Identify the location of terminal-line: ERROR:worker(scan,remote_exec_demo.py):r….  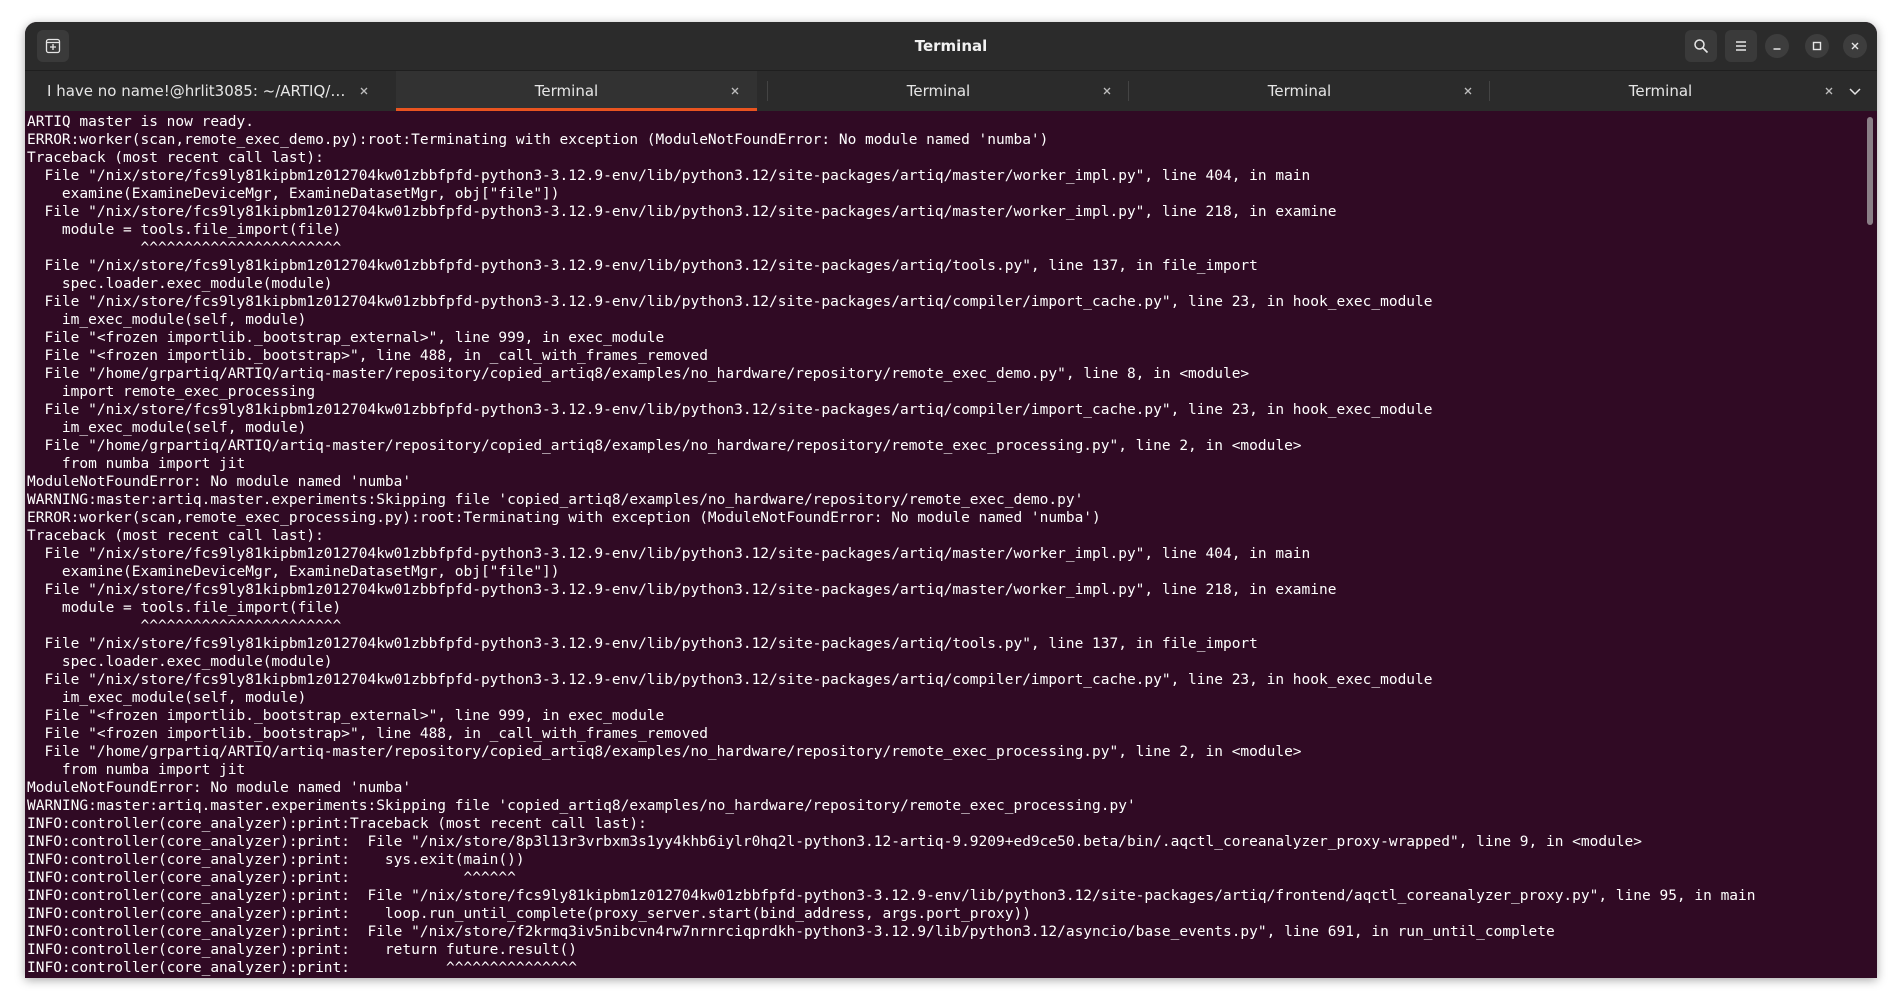
(538, 140).